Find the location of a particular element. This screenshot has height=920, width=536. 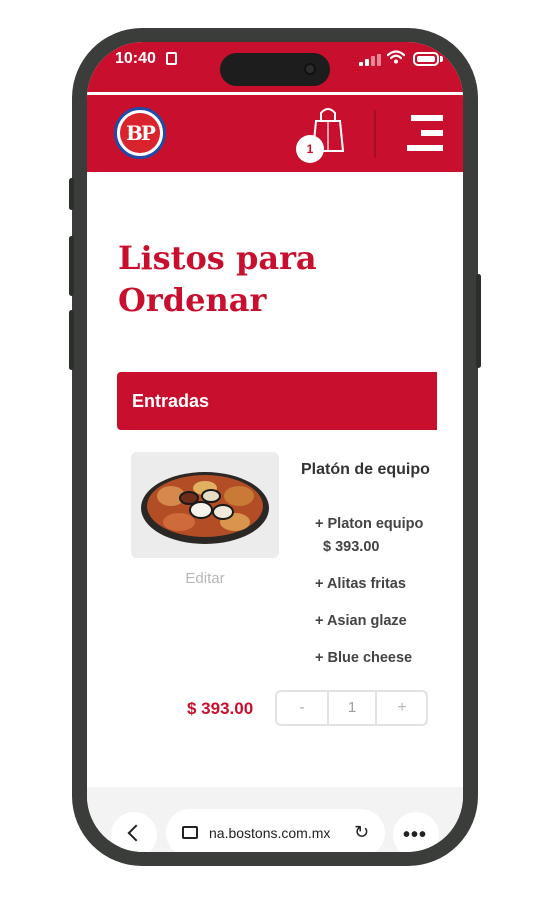

wifi-icon is located at coordinates (396, 59).